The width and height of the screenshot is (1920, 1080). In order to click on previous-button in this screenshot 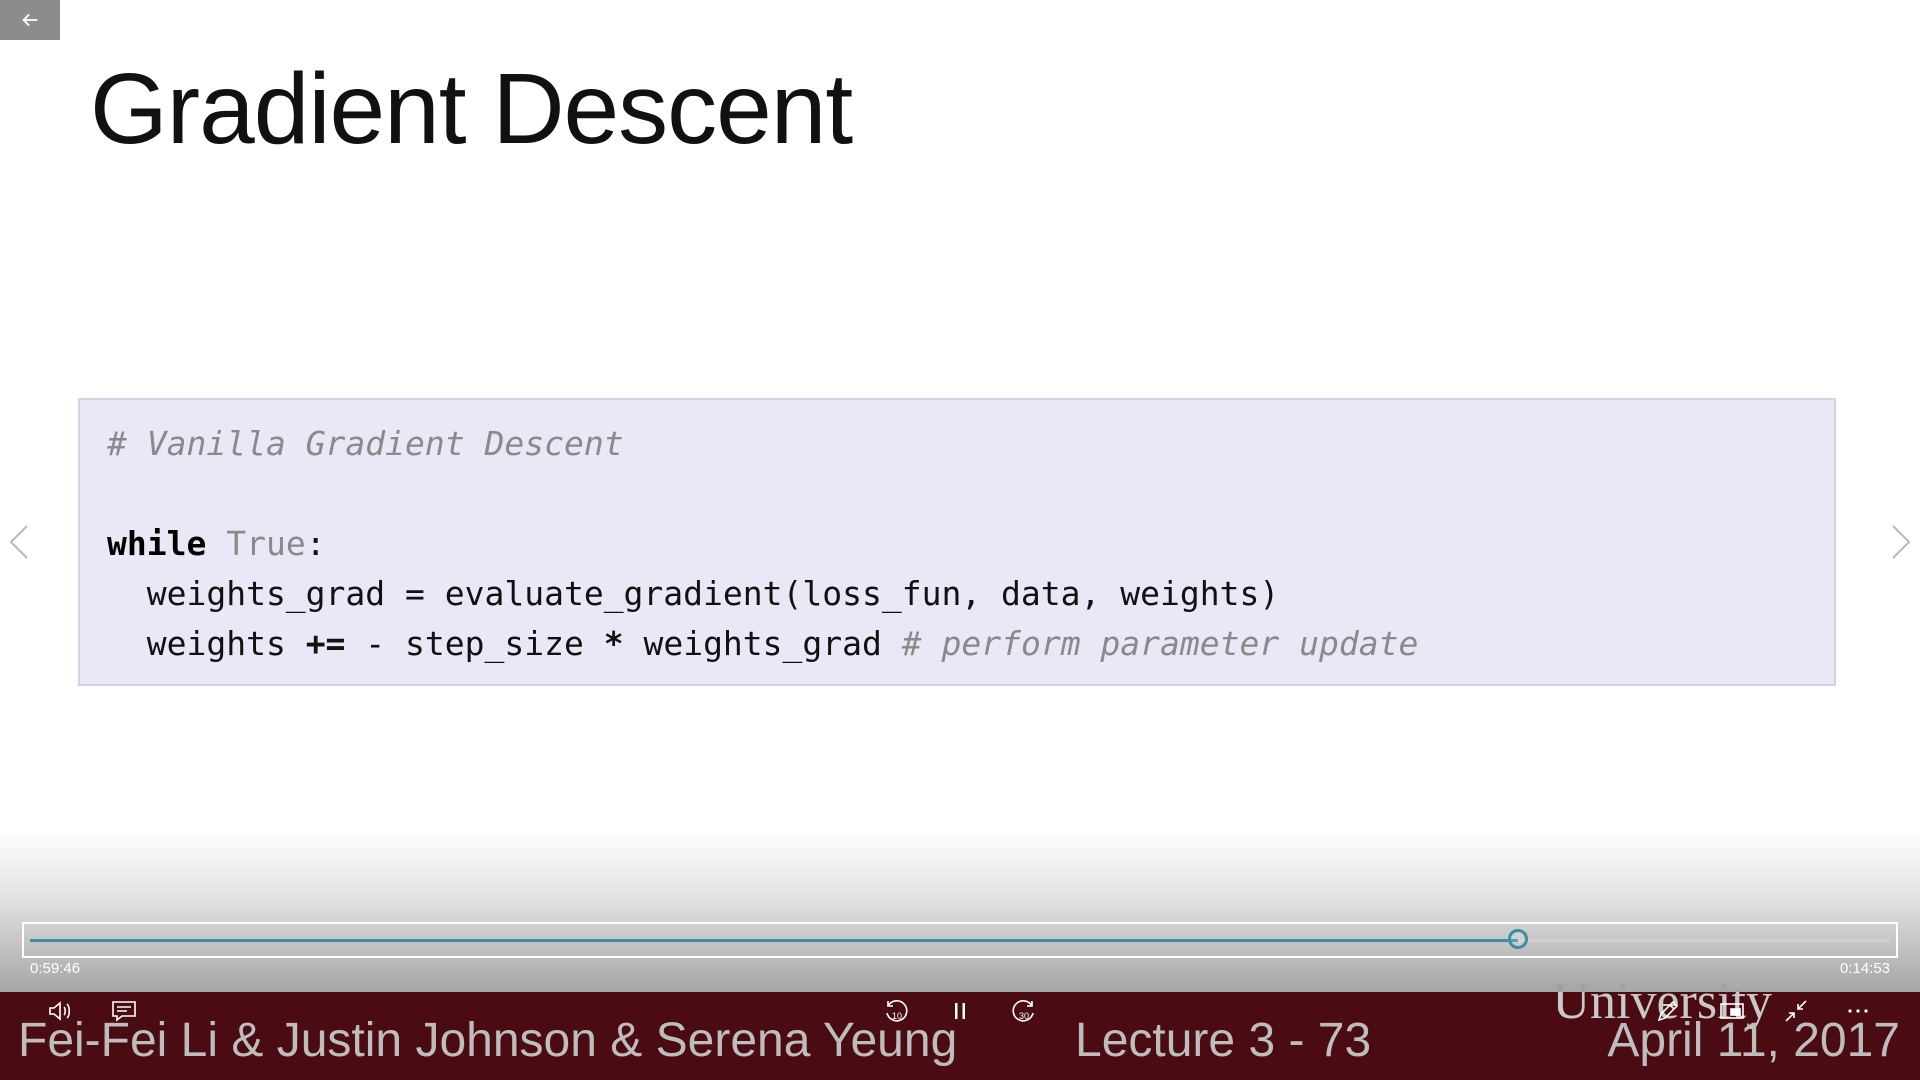, I will do `click(19, 542)`.